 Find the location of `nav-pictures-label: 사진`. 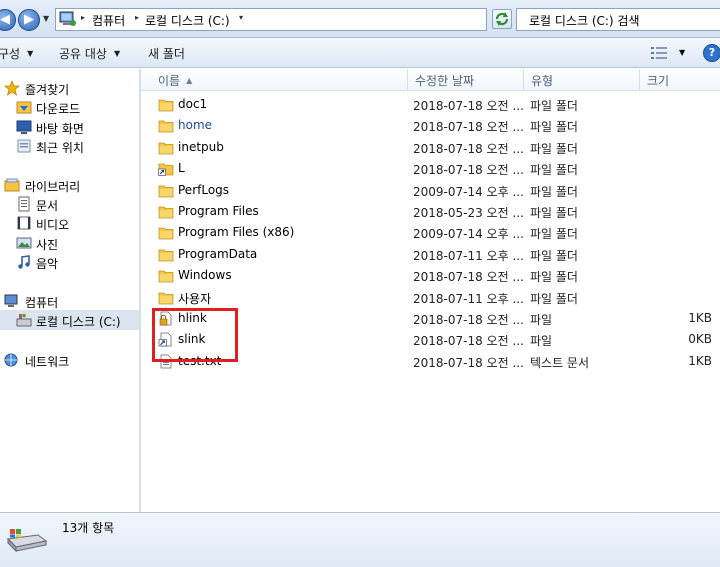

nav-pictures-label: 사진 is located at coordinates (47, 245).